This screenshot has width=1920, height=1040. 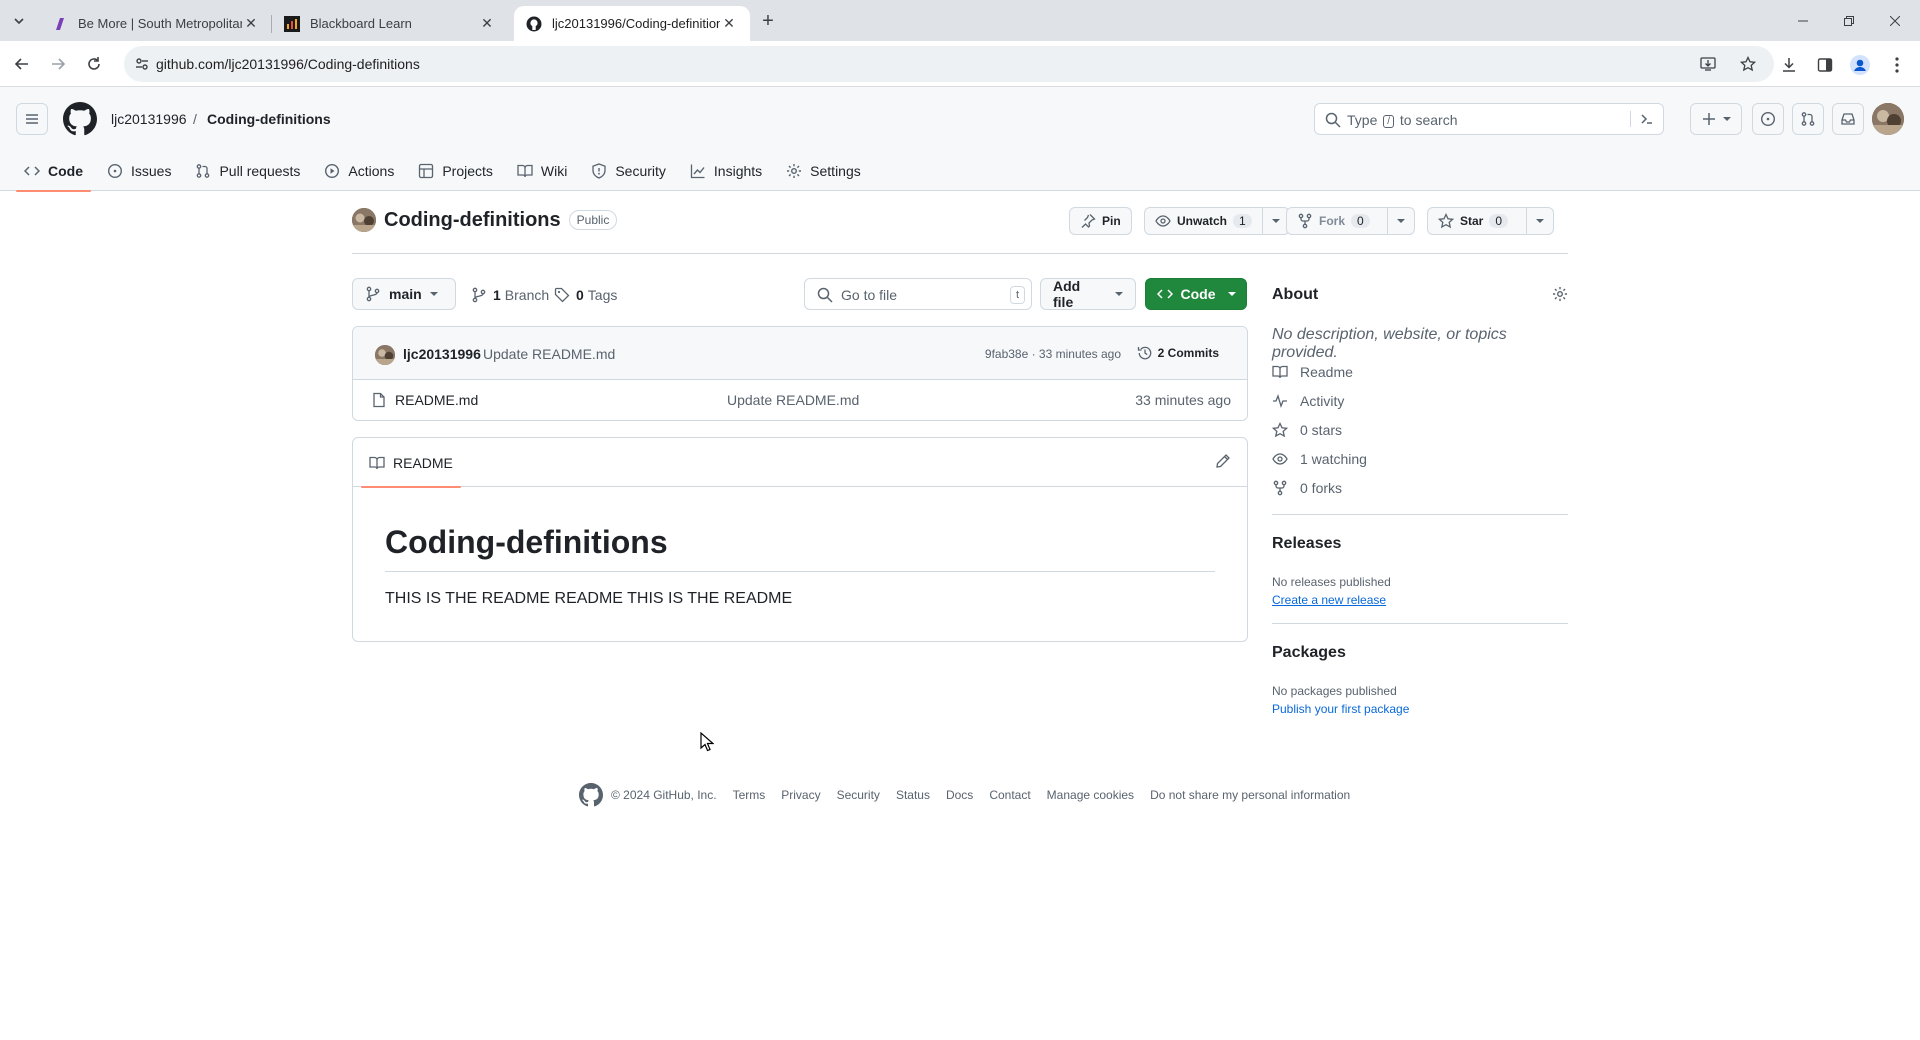 What do you see at coordinates (1307, 488) in the screenshot?
I see `forks-link: 0 forks` at bounding box center [1307, 488].